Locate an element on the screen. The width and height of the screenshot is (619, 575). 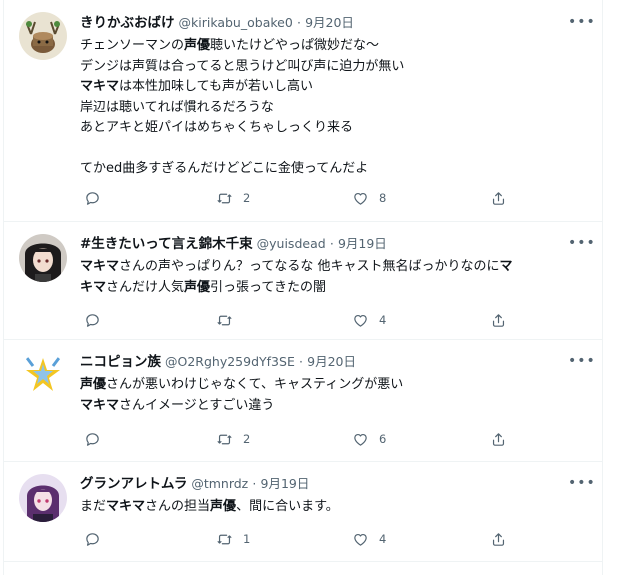
tweet-text: 声優さんが悪いわけじゃなくて、キャスティングが悪い マキマさんイメージとすごい違う is located at coordinates (332, 395).